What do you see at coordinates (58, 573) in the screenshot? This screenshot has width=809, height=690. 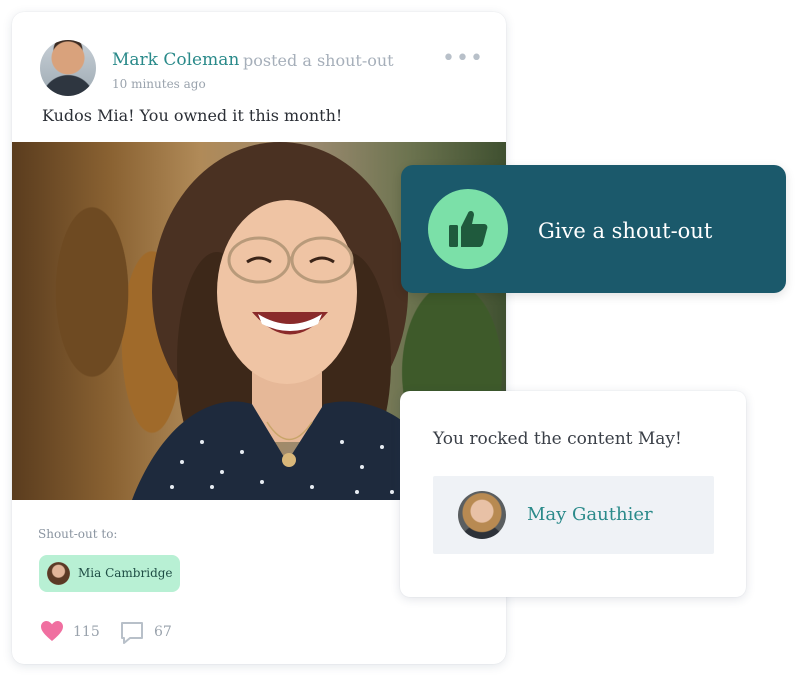 I see `recipient-avatar` at bounding box center [58, 573].